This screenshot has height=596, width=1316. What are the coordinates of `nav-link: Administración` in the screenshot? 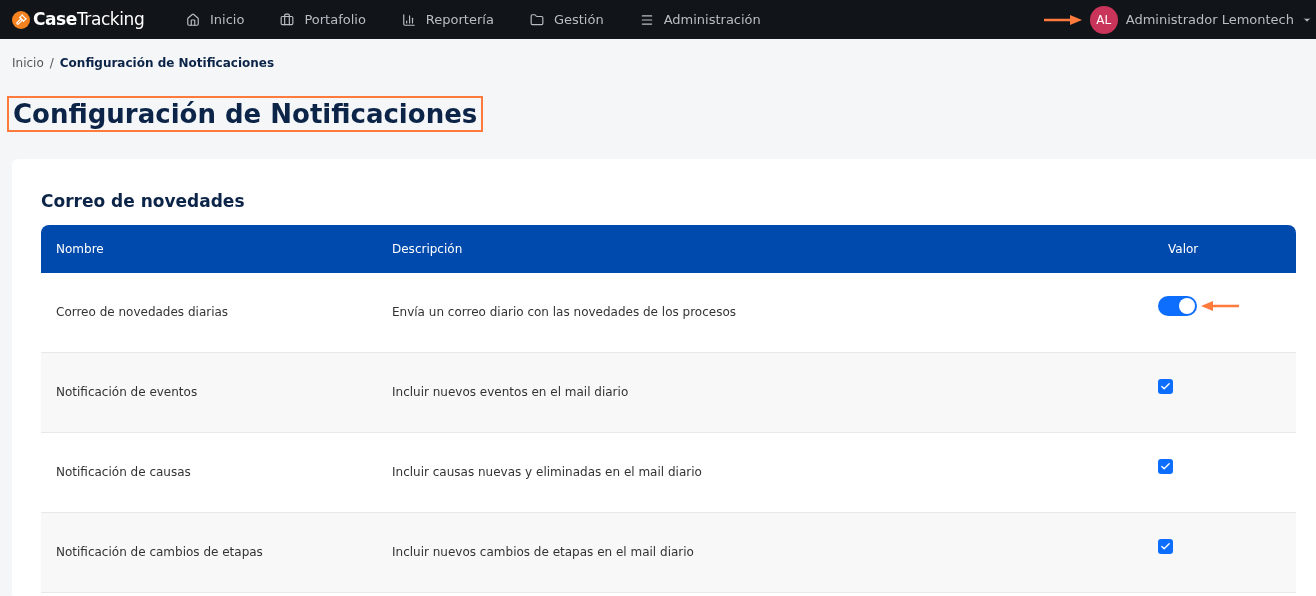 It's located at (700, 19).